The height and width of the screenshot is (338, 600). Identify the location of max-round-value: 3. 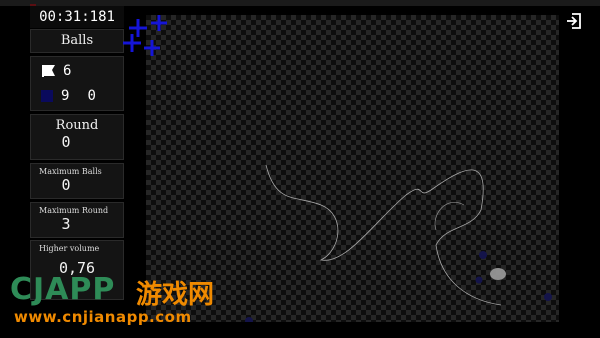
(66, 224).